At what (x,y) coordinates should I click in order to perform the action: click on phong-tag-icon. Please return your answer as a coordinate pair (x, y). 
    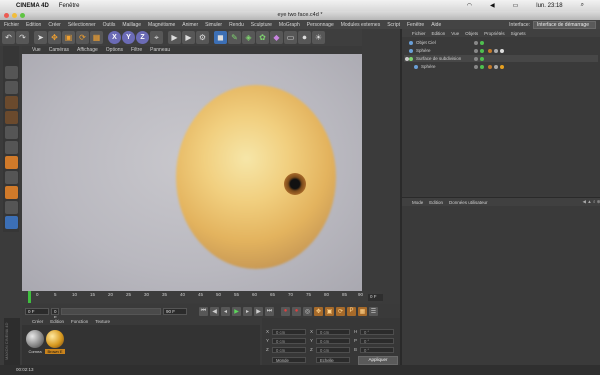
    Looking at the image, I should click on (490, 50).